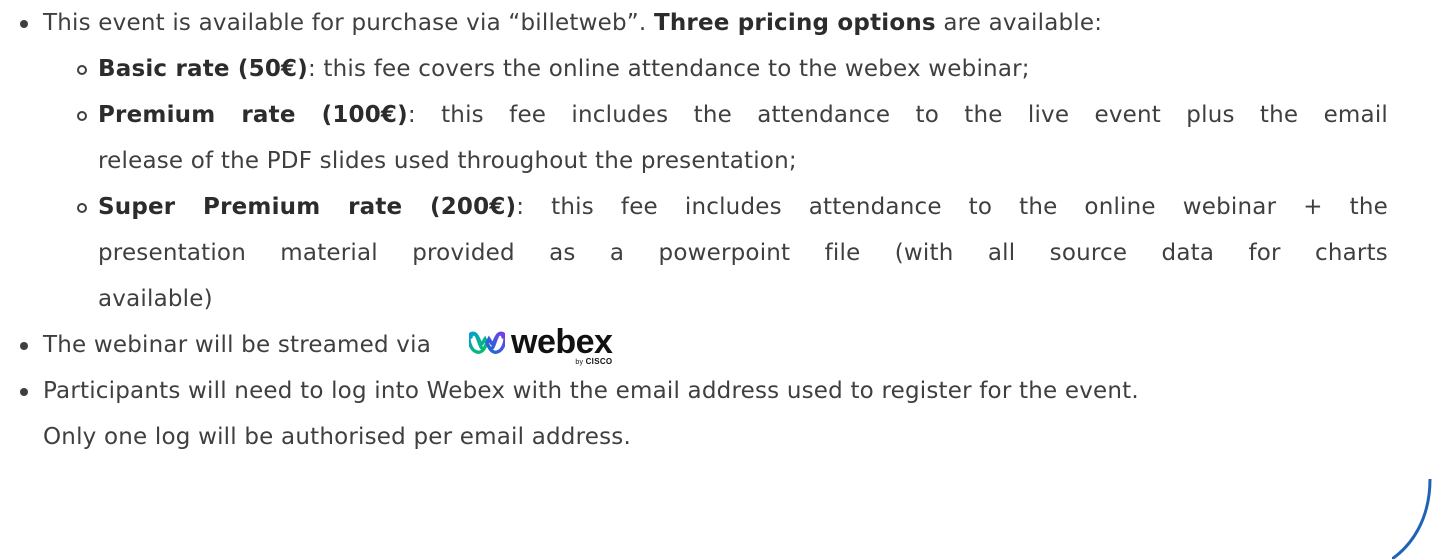 The height and width of the screenshot is (559, 1432). I want to click on by-label: by, so click(579, 362).